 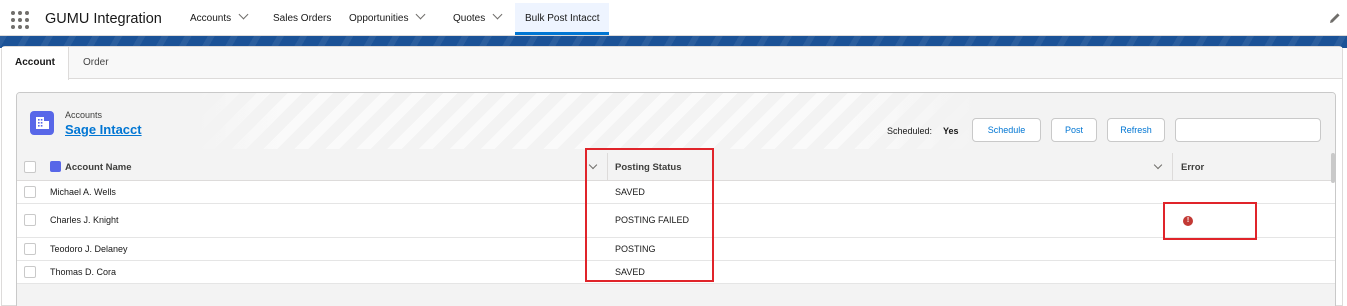 What do you see at coordinates (98, 167) in the screenshot?
I see `column-header-account-name: Account Name` at bounding box center [98, 167].